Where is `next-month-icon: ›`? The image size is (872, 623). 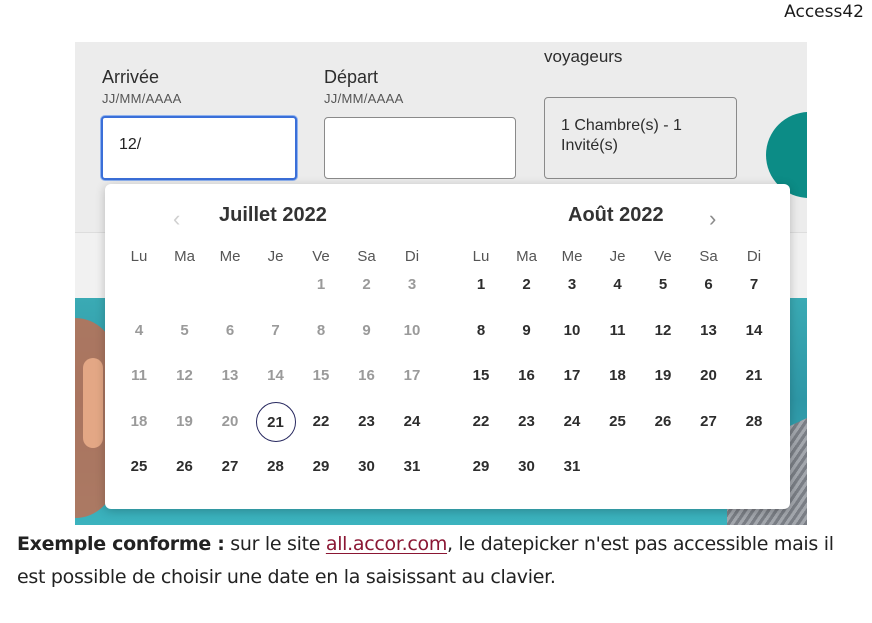 next-month-icon: › is located at coordinates (712, 219).